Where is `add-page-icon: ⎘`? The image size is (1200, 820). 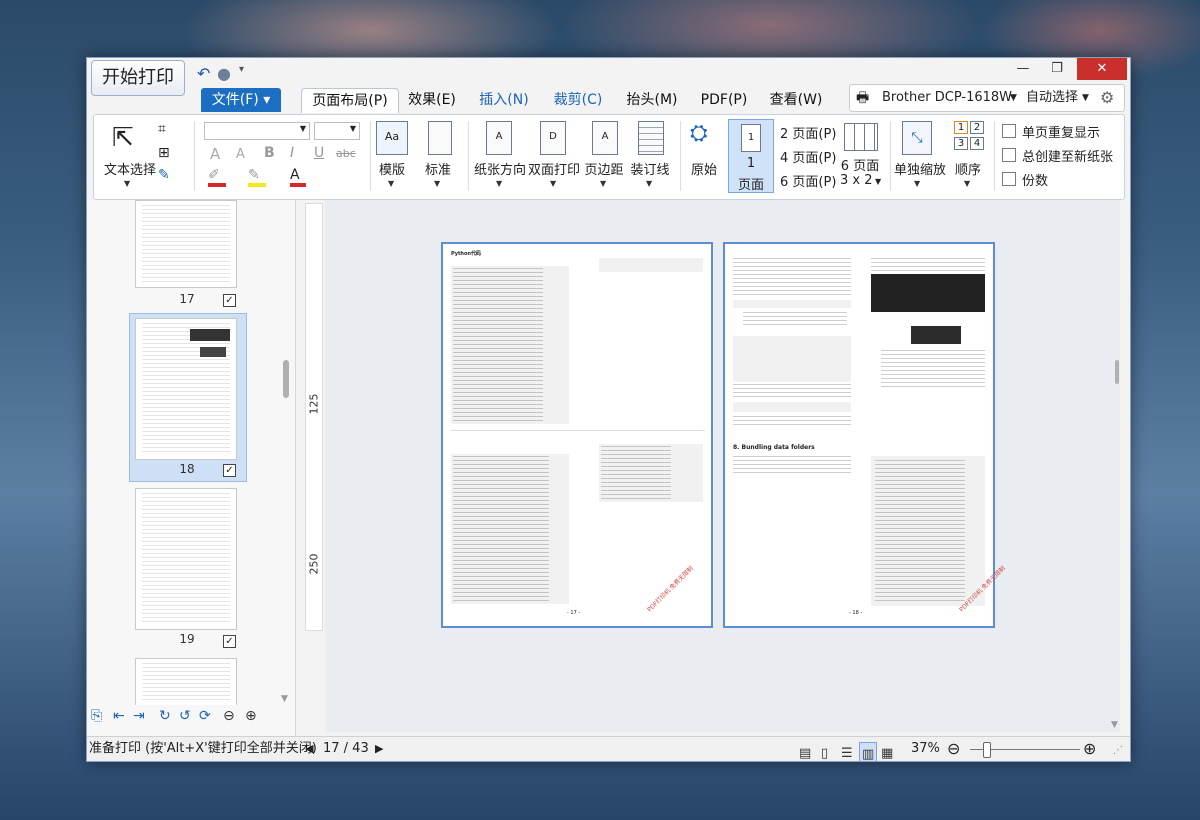 add-page-icon: ⎘ is located at coordinates (96, 716).